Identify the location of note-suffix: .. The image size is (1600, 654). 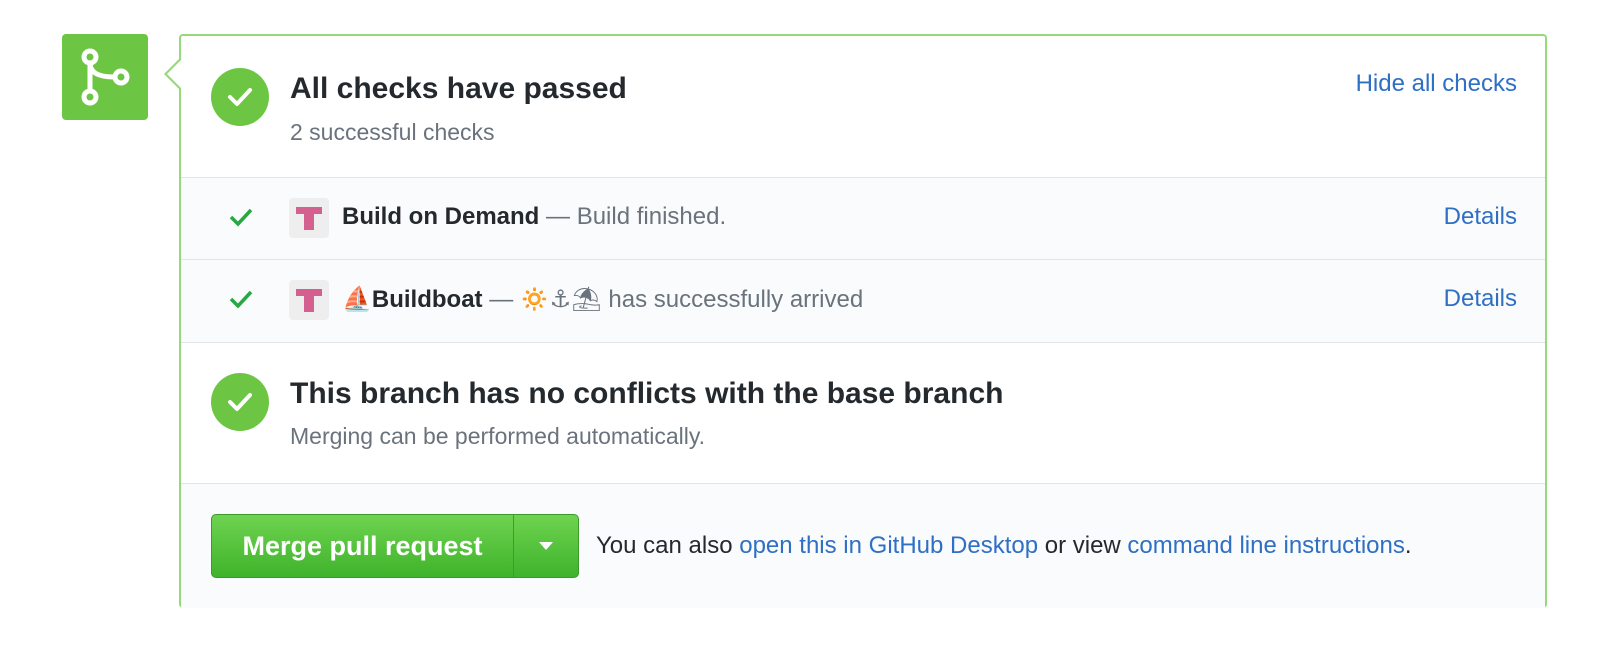
(1408, 545).